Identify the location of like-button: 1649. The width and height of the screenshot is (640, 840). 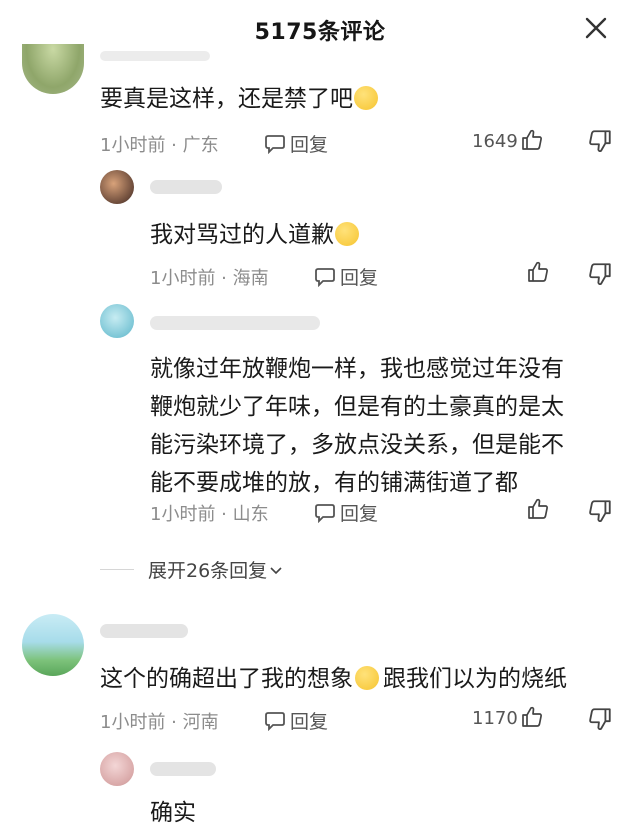
(508, 140).